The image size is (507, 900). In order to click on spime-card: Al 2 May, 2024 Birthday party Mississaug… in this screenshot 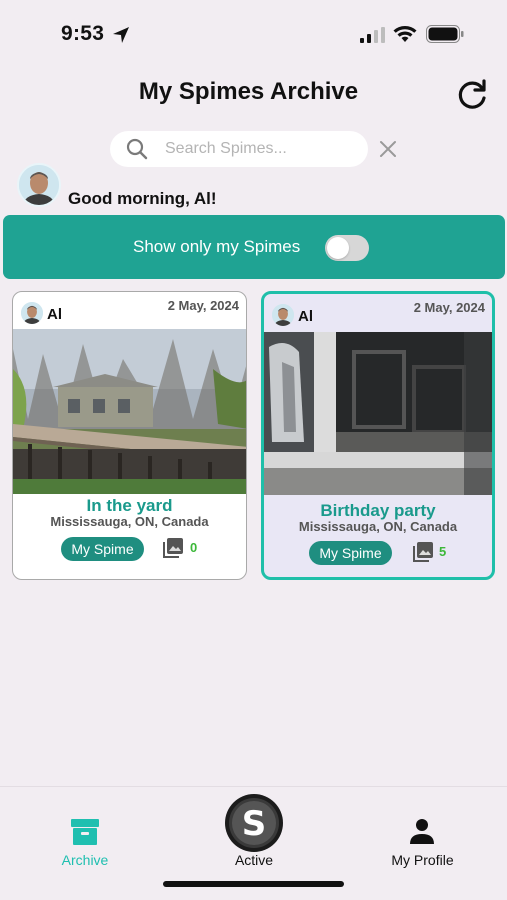, I will do `click(378, 435)`.